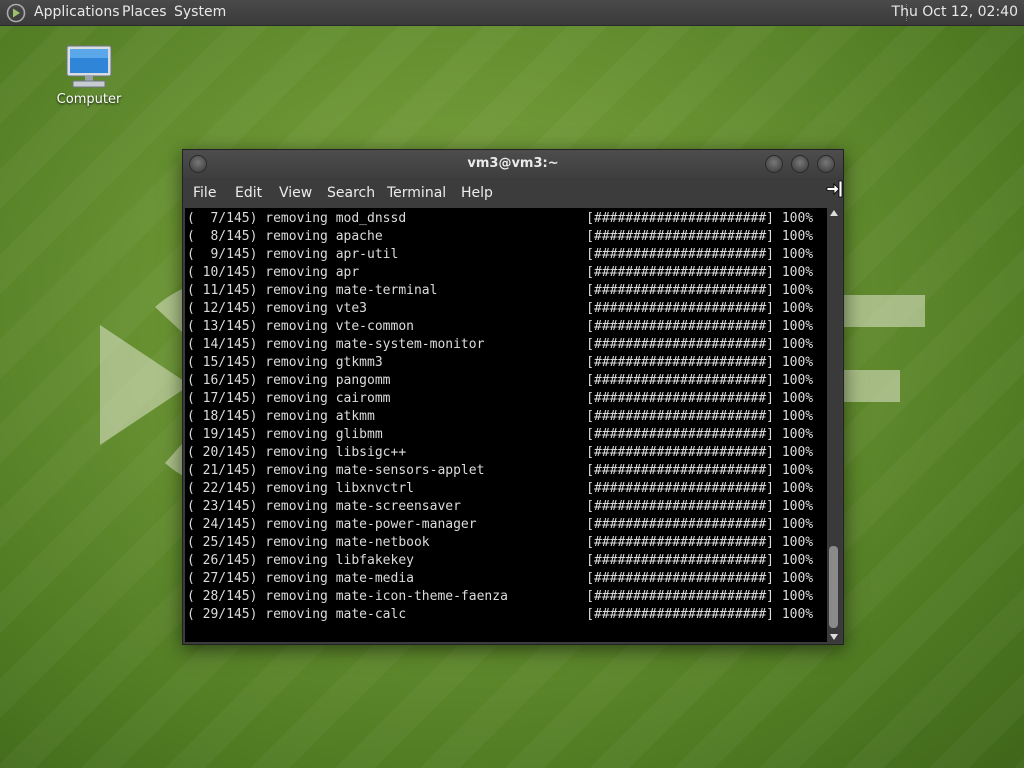 The width and height of the screenshot is (1024, 768). I want to click on applications-menu: Applications, so click(77, 12).